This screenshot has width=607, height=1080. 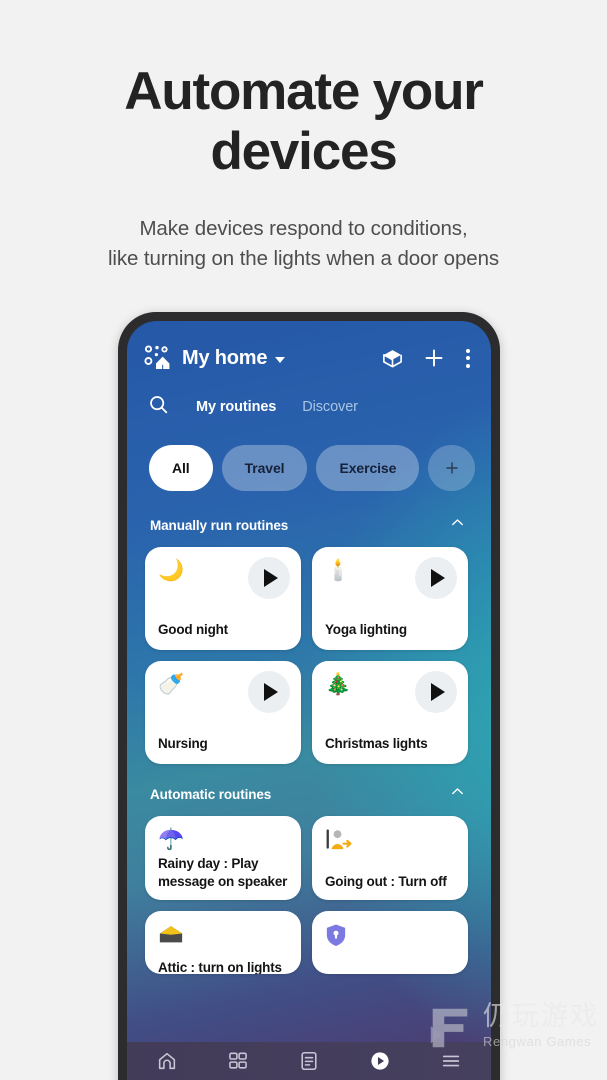 What do you see at coordinates (376, 743) in the screenshot?
I see `routine-card-label: Christmas lights` at bounding box center [376, 743].